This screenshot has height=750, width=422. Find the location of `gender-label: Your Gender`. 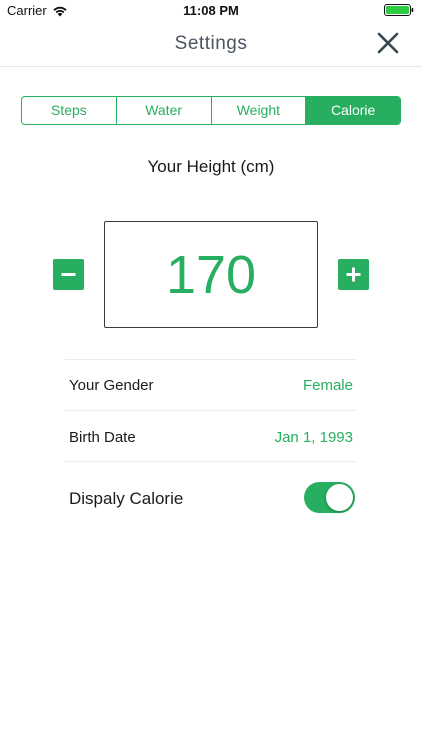

gender-label: Your Gender is located at coordinates (111, 385).